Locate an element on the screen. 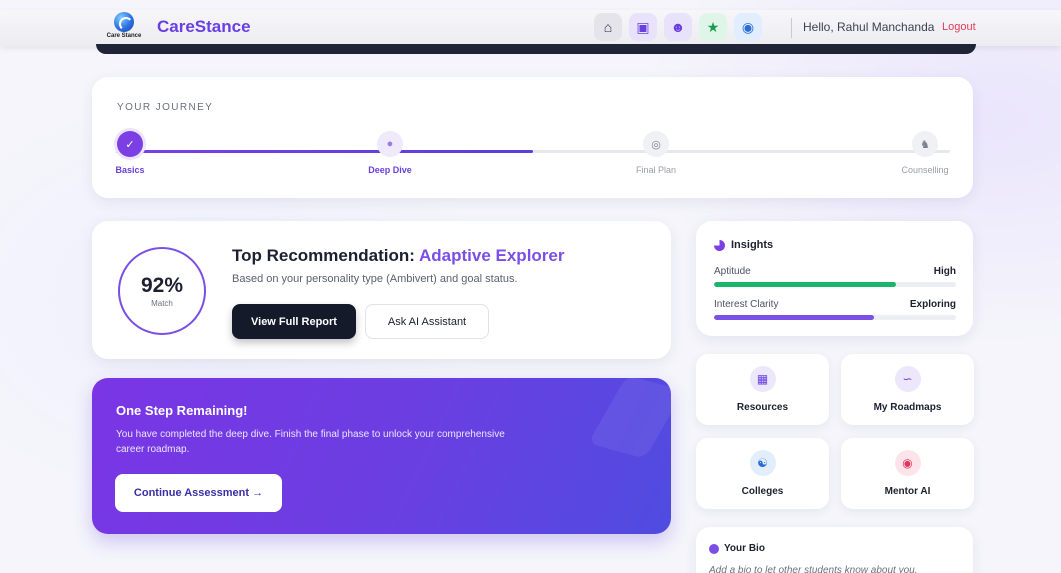 The width and height of the screenshot is (1061, 573). users-icon: ☻ is located at coordinates (678, 27).